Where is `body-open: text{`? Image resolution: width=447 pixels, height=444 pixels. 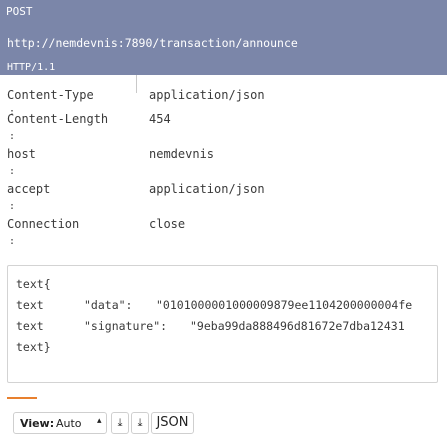
body-open: text{ is located at coordinates (33, 284).